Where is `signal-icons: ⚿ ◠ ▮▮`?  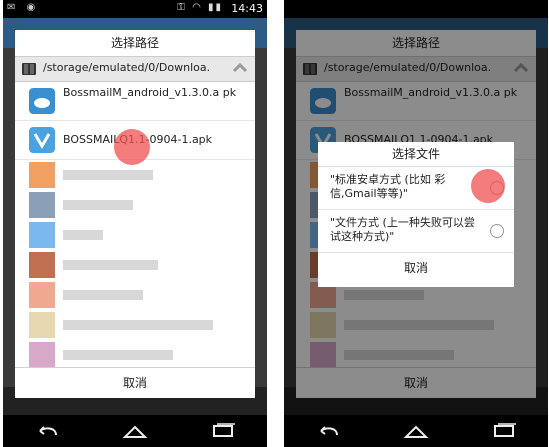
signal-icons: ⚿ ◠ ▮▮ is located at coordinates (200, 7).